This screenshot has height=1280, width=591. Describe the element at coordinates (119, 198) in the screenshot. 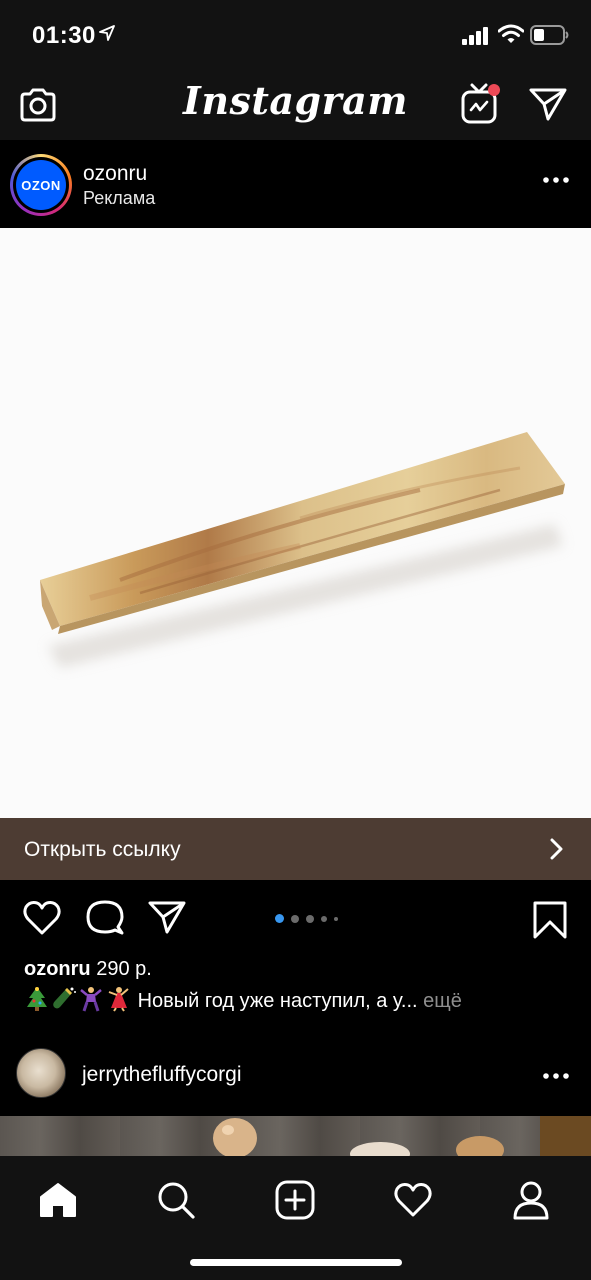

I see `sponsored-label: Реклама` at that location.